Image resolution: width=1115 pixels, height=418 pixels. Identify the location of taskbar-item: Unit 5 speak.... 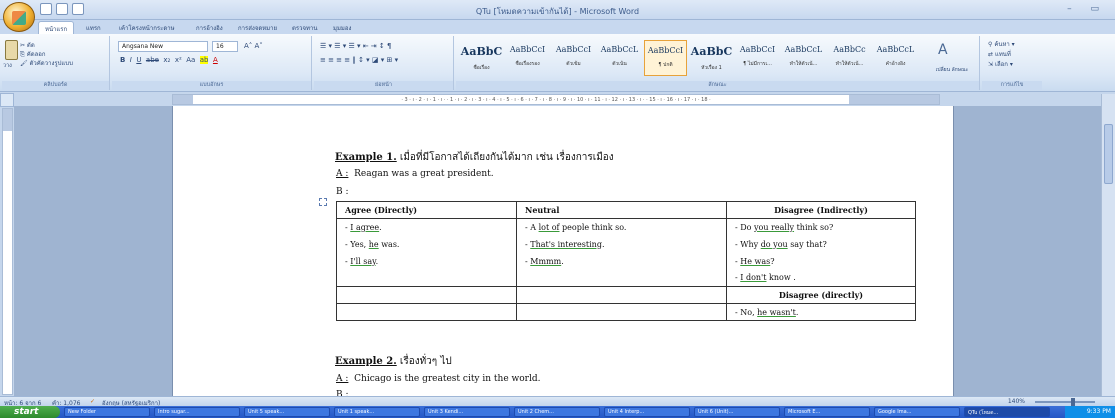
(287, 412).